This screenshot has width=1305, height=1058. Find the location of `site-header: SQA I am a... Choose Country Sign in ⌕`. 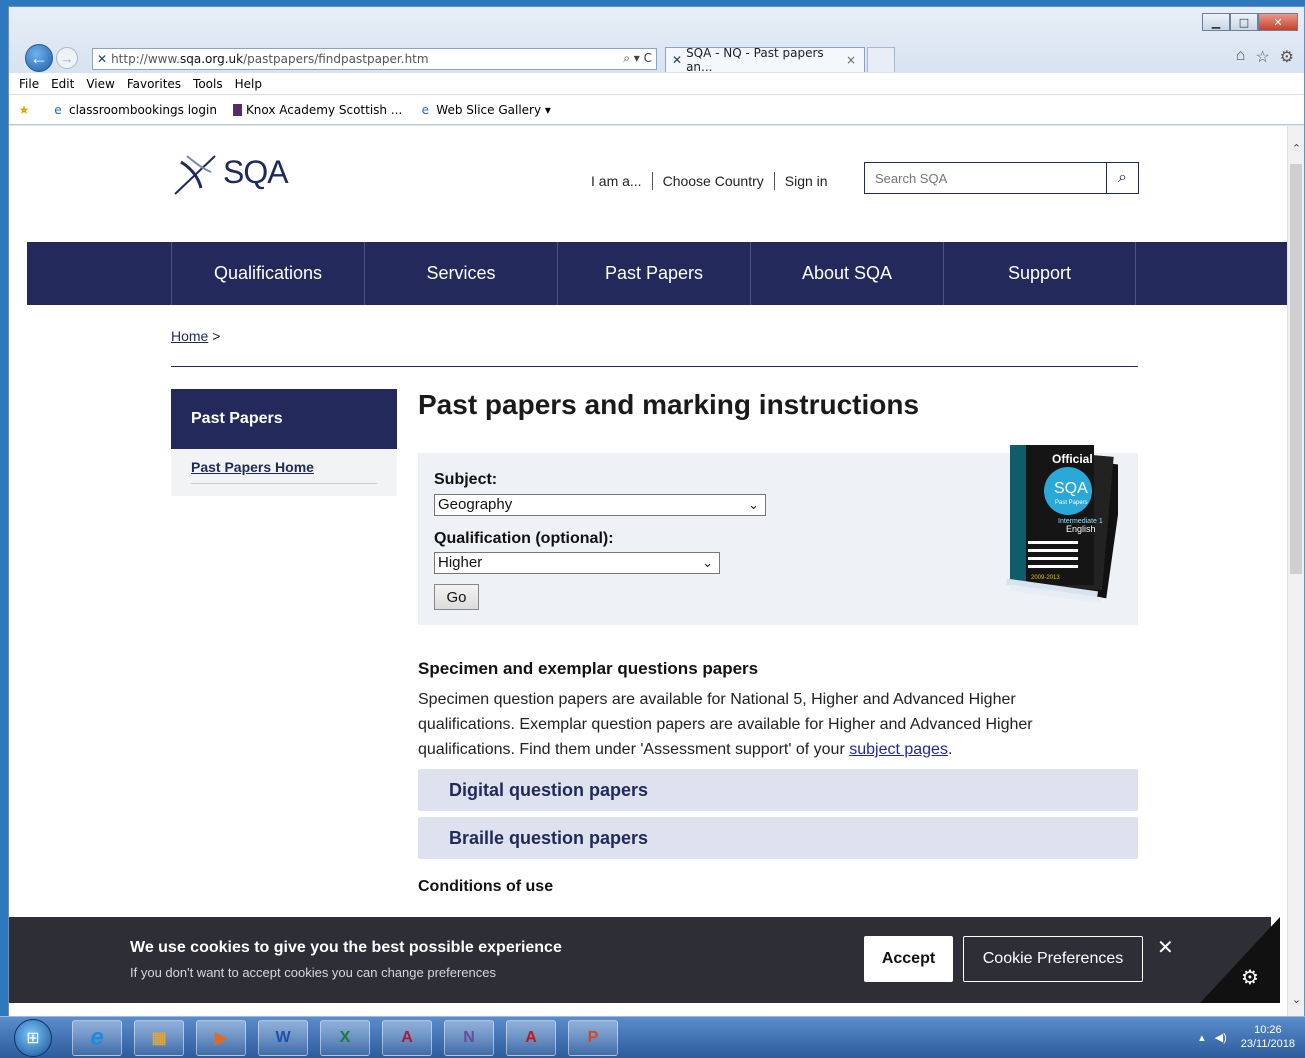

site-header: SQA I am a... Choose Country Sign in ⌕ is located at coordinates (648, 181).